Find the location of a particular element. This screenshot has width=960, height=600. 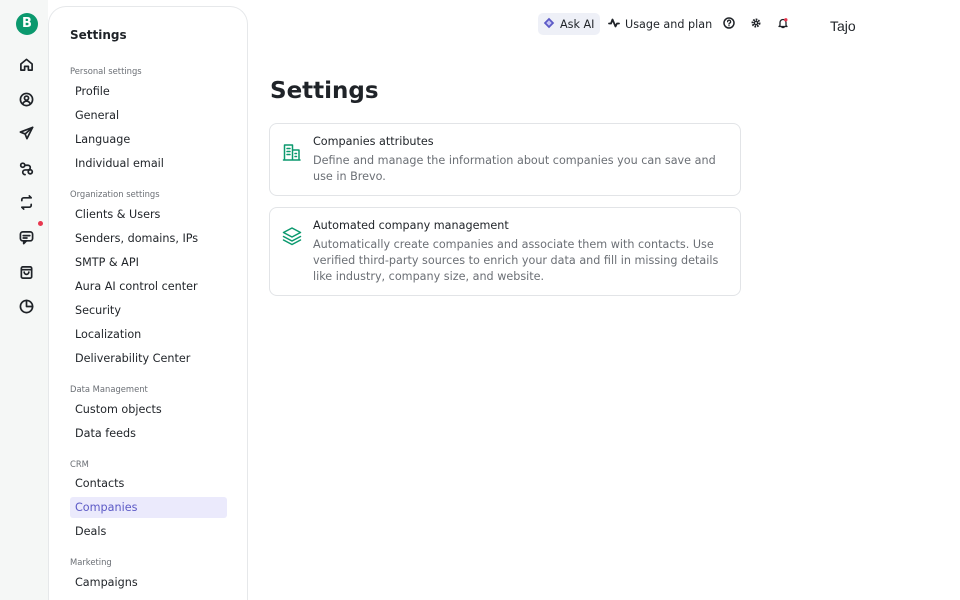

sidebar-item-campaigns: Campaigns is located at coordinates (148, 582).